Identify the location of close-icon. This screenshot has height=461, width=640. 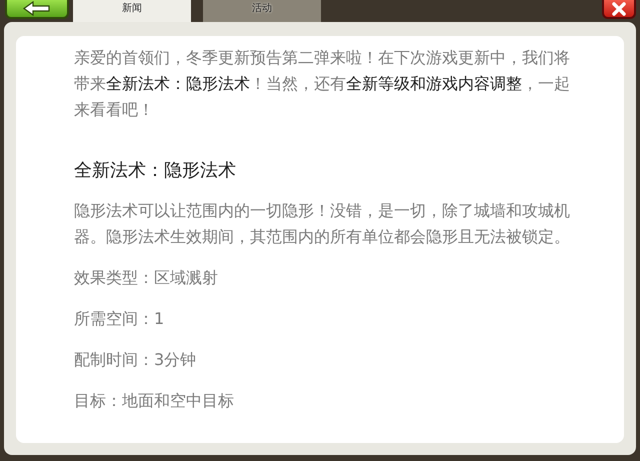
(619, 9).